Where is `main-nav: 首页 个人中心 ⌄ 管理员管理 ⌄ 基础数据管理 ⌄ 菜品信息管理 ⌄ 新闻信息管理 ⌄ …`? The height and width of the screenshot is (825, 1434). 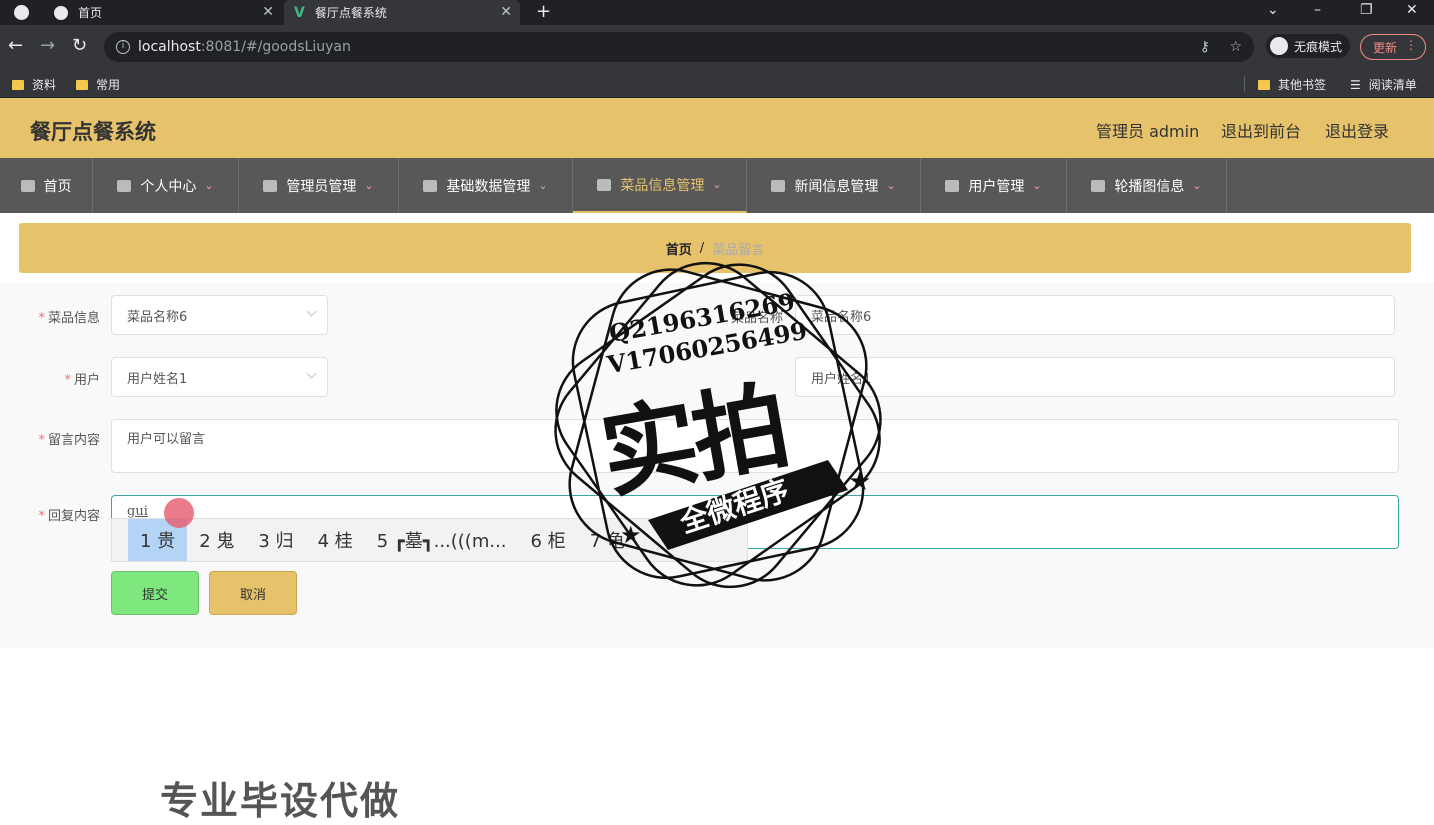
main-nav: 首页 个人中心 ⌄ 管理员管理 ⌄ 基础数据管理 ⌄ 菜品信息管理 ⌄ 新闻信息管理 ⌄ … is located at coordinates (717, 185).